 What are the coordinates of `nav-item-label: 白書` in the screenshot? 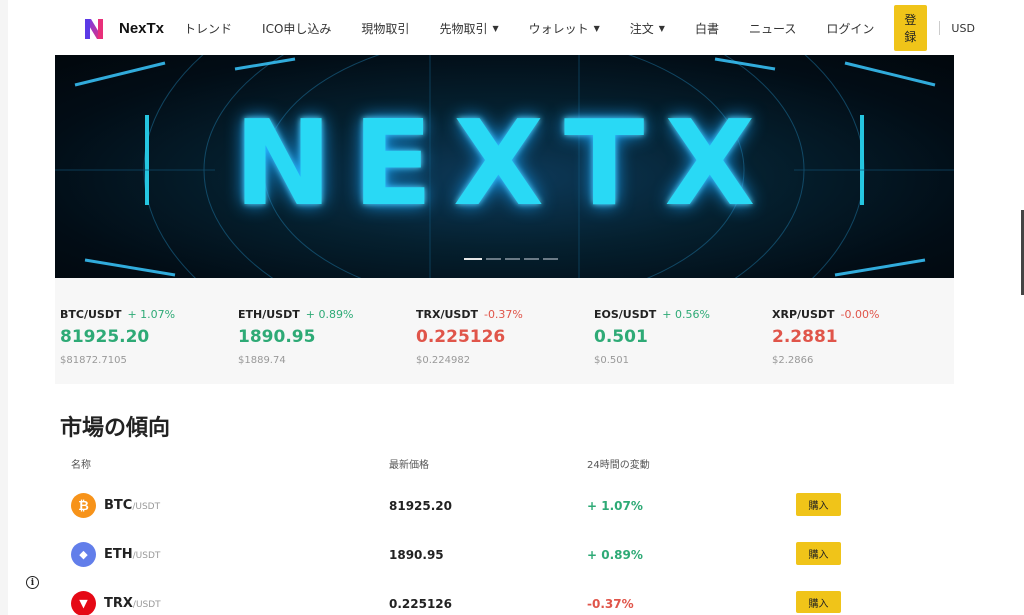 It's located at (706, 28).